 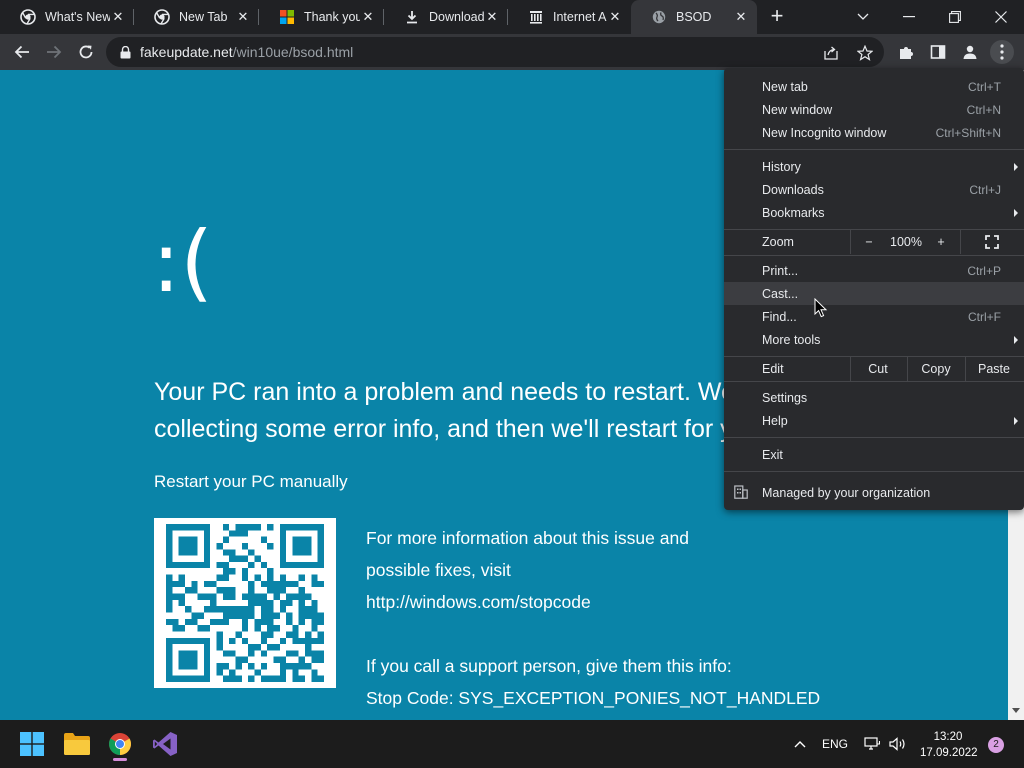 I want to click on tab-internet-archive: Internet Ar ✕, so click(x=569, y=17).